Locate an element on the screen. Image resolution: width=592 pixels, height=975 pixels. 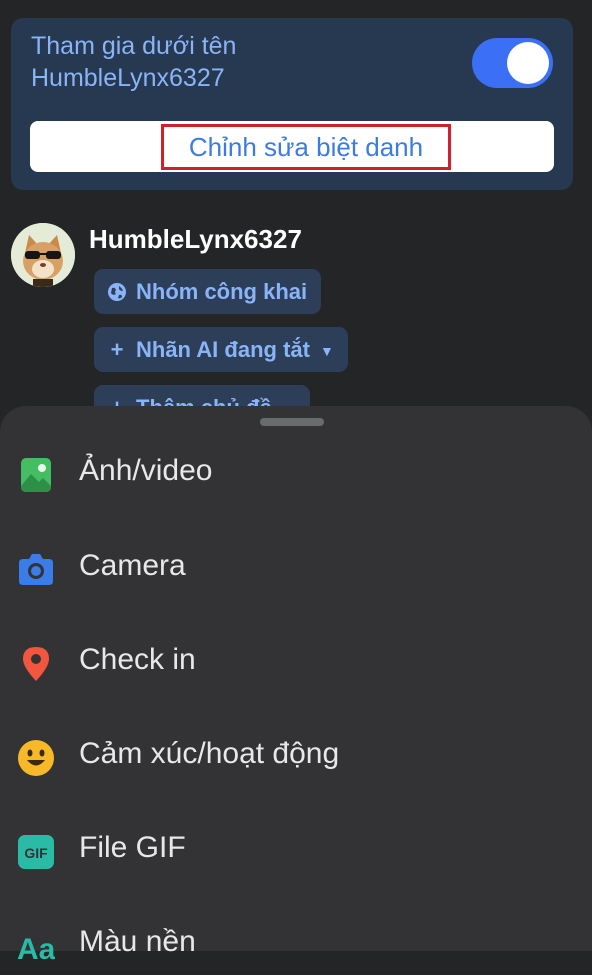
gif-icon: GIF is located at coordinates (36, 852).